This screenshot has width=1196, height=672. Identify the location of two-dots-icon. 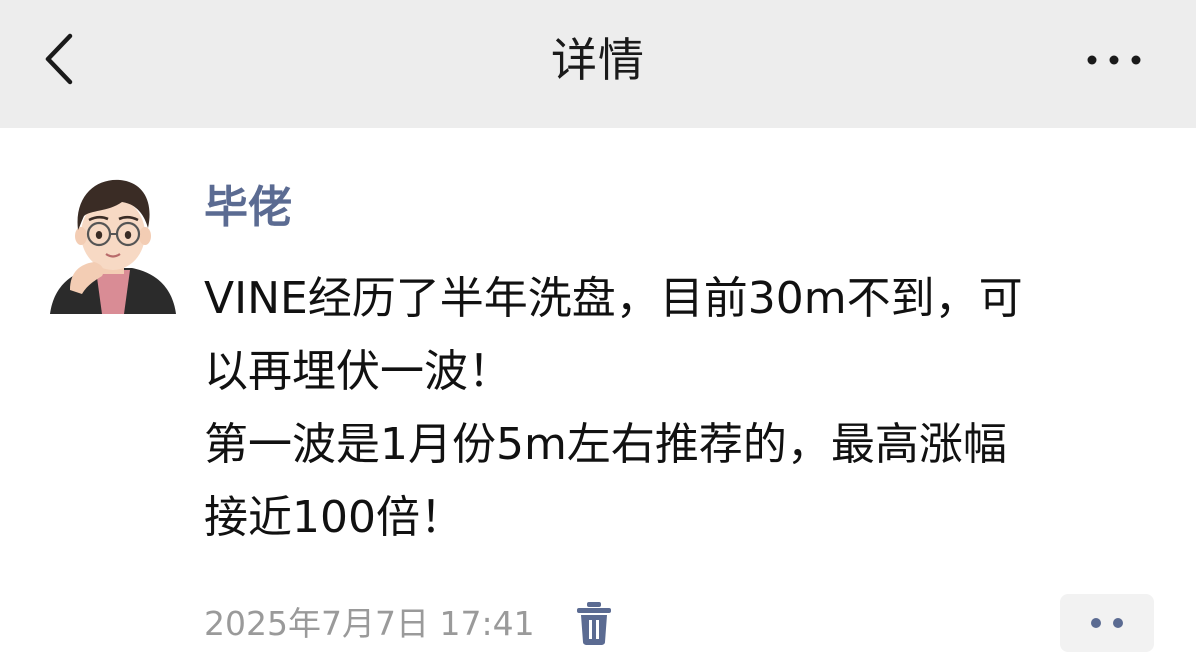
(1107, 623).